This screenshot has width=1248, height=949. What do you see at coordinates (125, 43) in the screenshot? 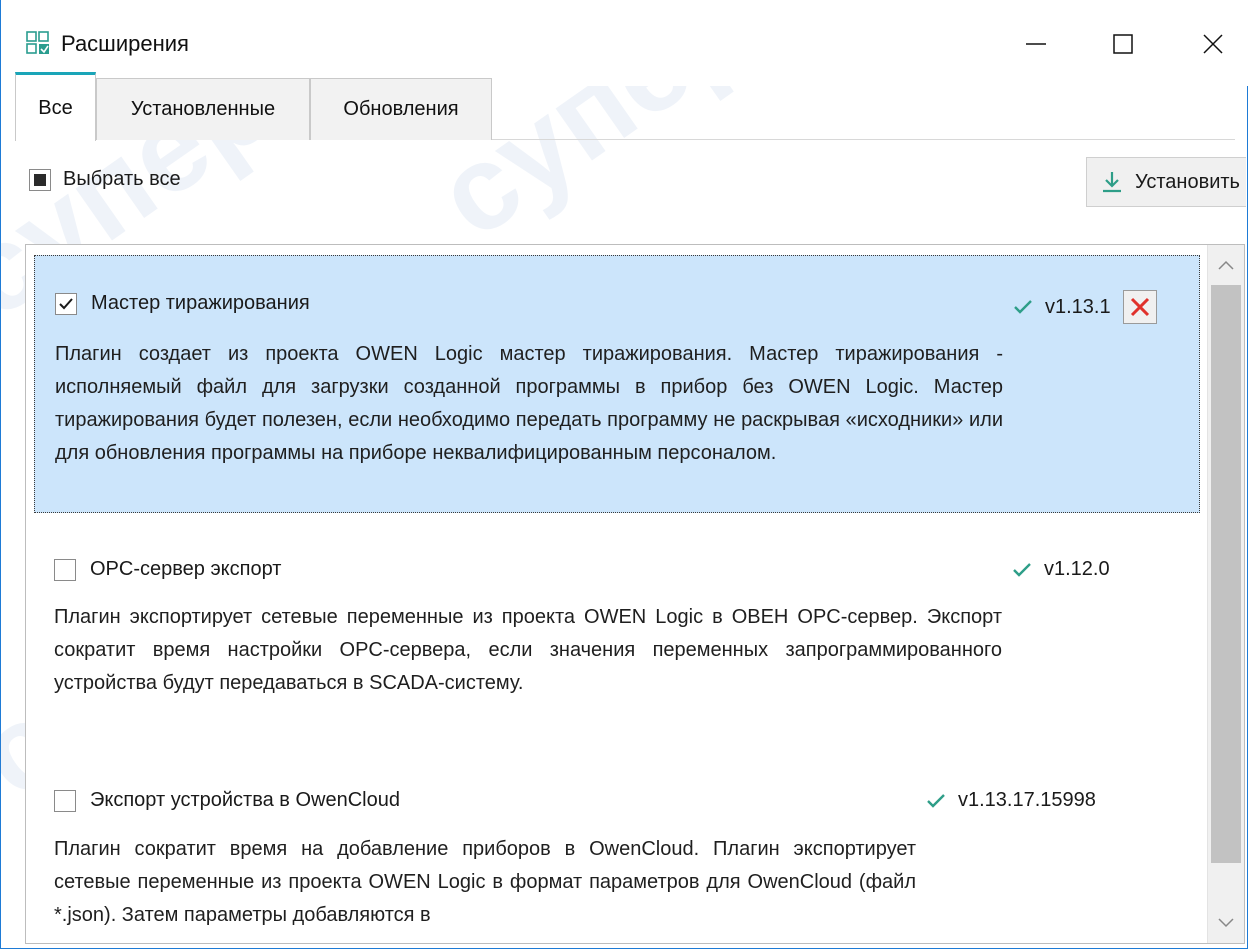
I see `window-title: Расширения` at bounding box center [125, 43].